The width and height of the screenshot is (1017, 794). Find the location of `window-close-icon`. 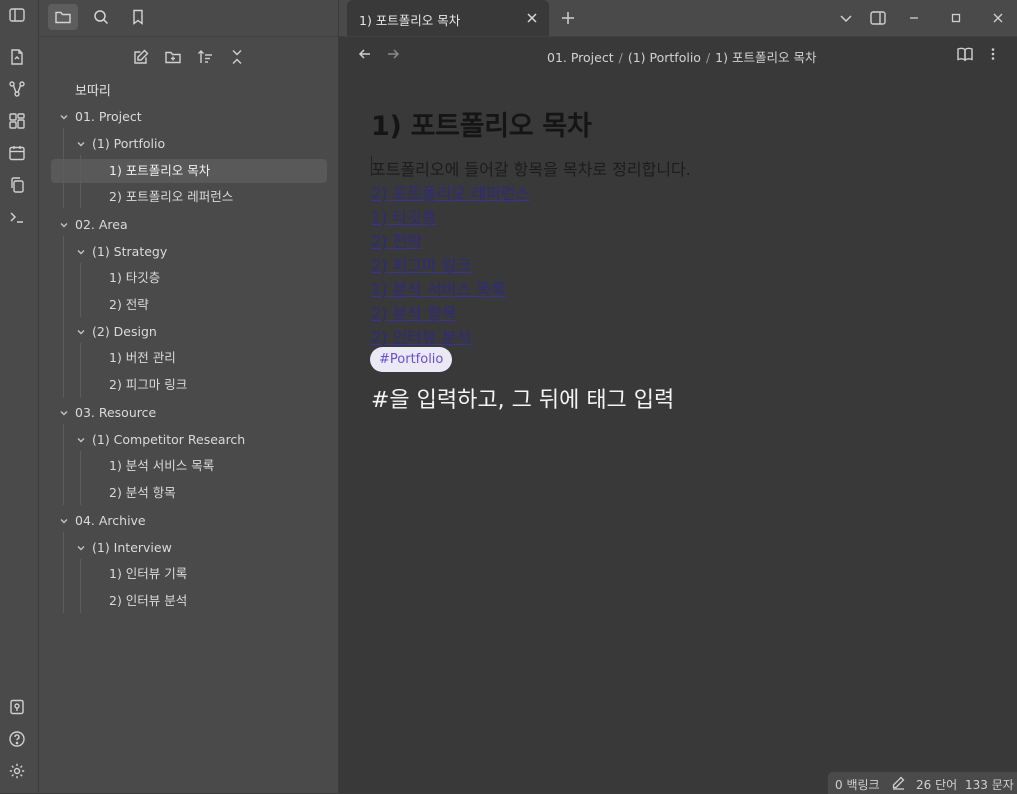

window-close-icon is located at coordinates (998, 18).